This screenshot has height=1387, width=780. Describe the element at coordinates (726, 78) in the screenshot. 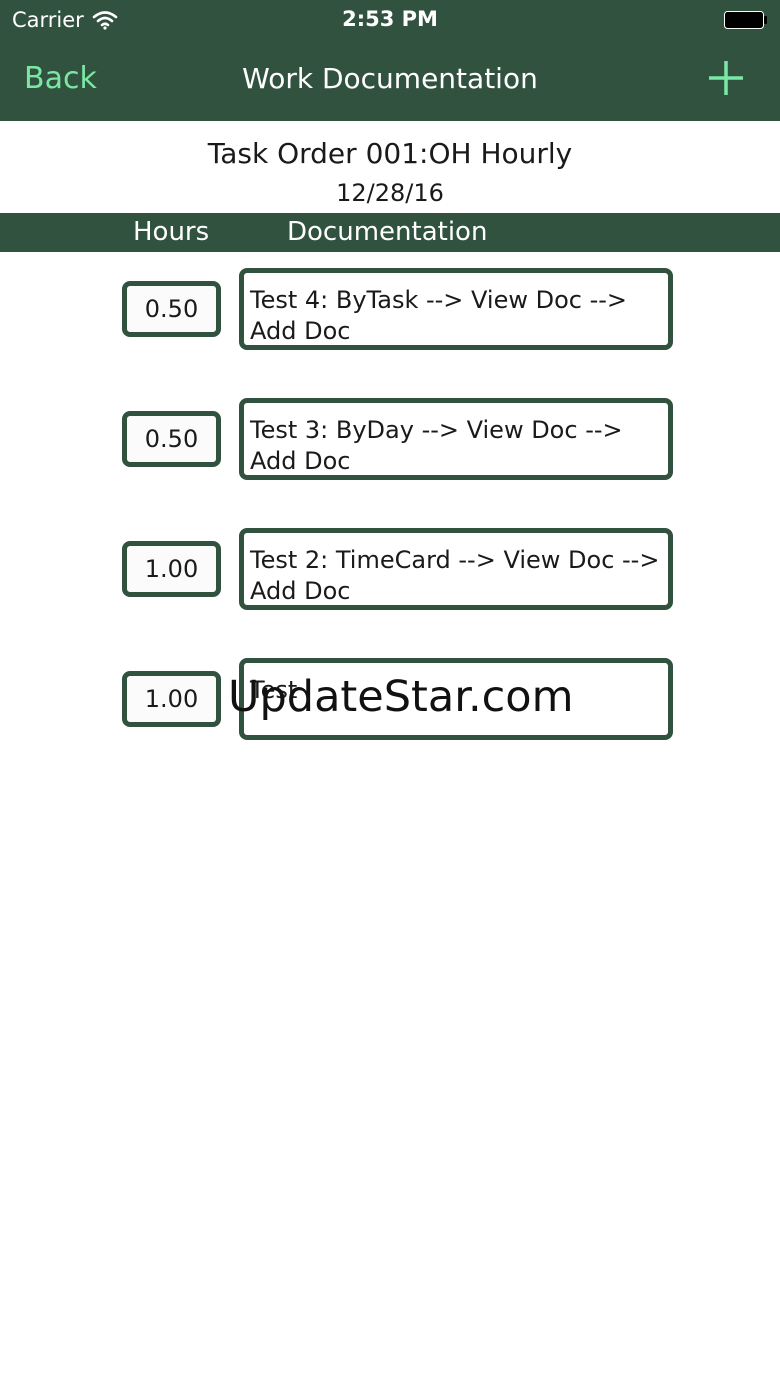

I see `plus-icon` at that location.